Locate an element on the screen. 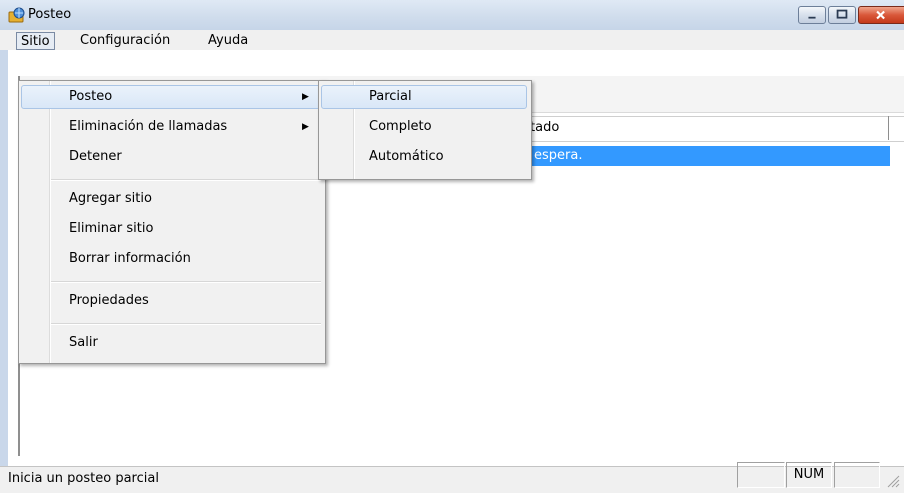  menu-item-completo: Completo is located at coordinates (424, 127).